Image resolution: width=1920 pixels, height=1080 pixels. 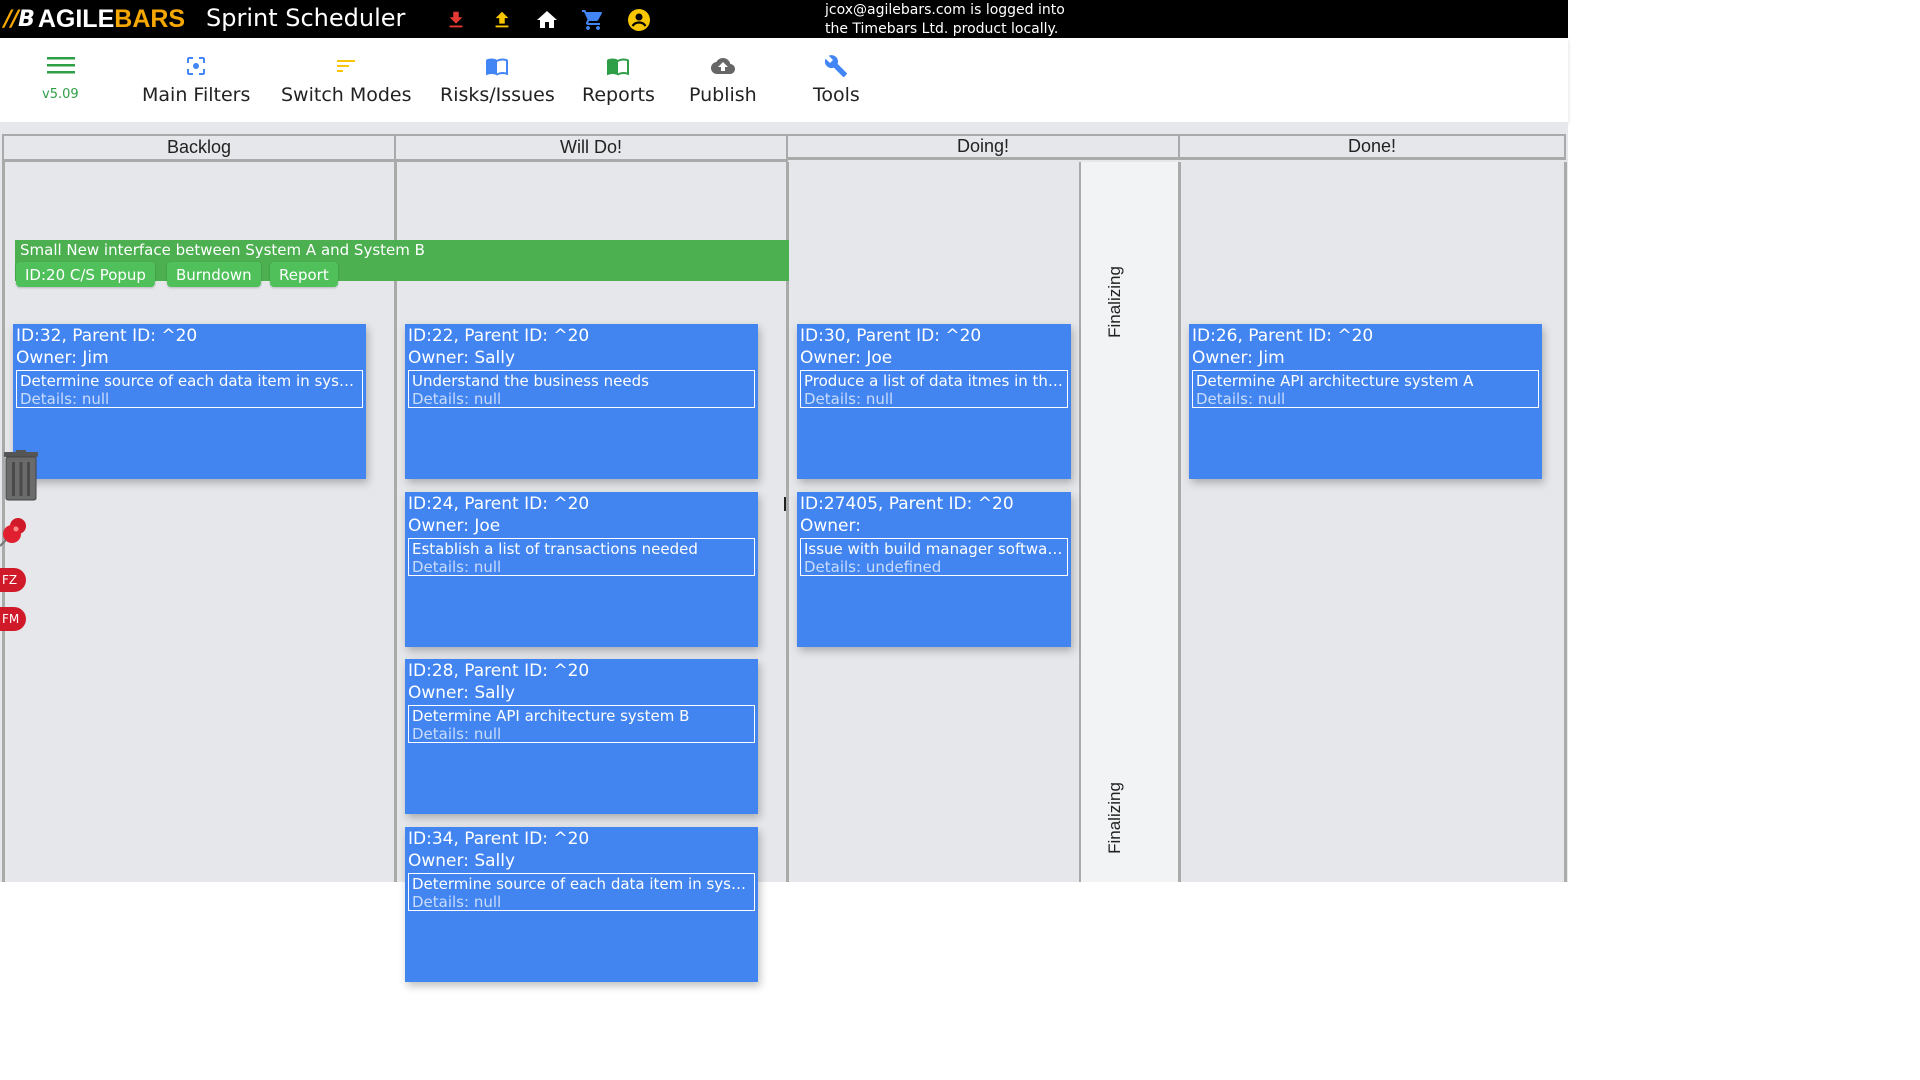 I want to click on card-description: Understand the business needs, so click(x=530, y=381).